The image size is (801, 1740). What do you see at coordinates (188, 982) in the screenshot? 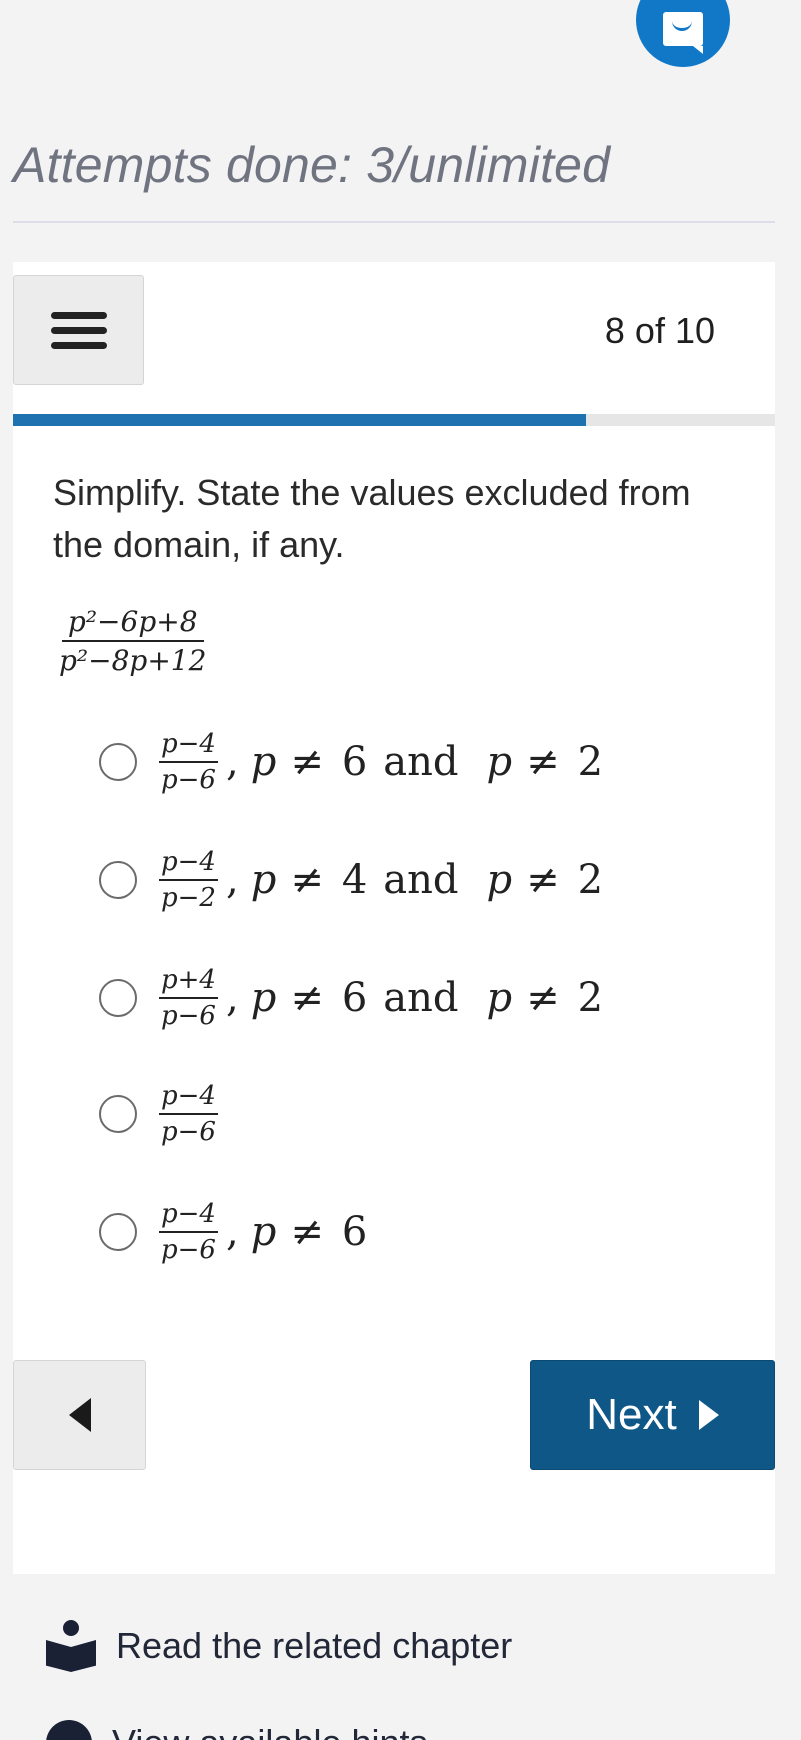
I see `option-numerator: p+4` at bounding box center [188, 982].